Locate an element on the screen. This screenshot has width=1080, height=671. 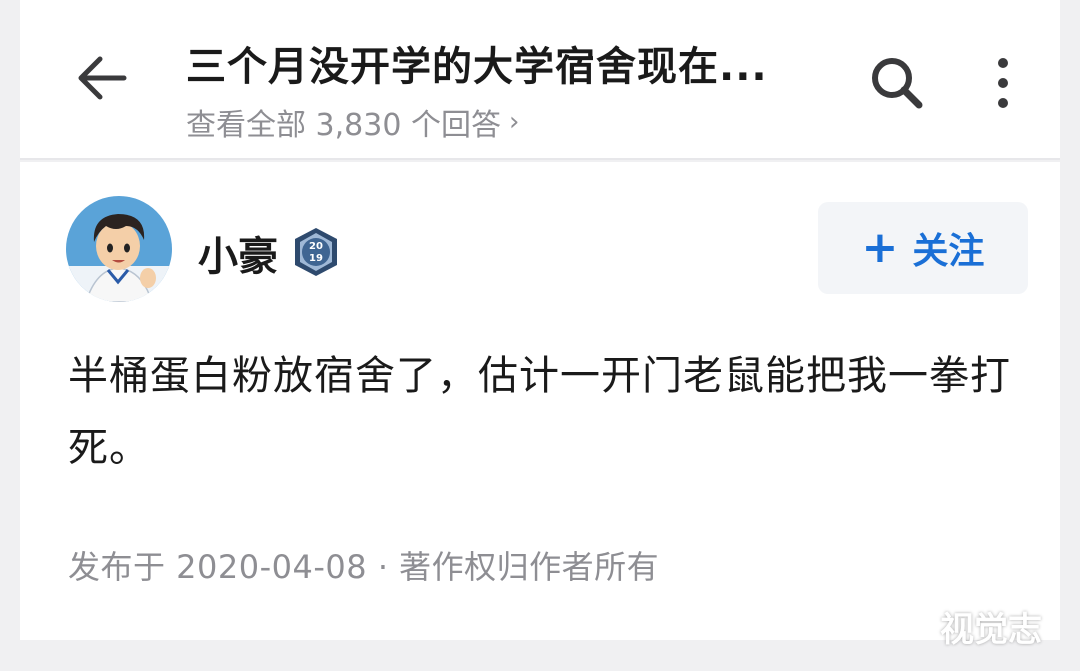
author-name: 小豪 is located at coordinates (238, 253).